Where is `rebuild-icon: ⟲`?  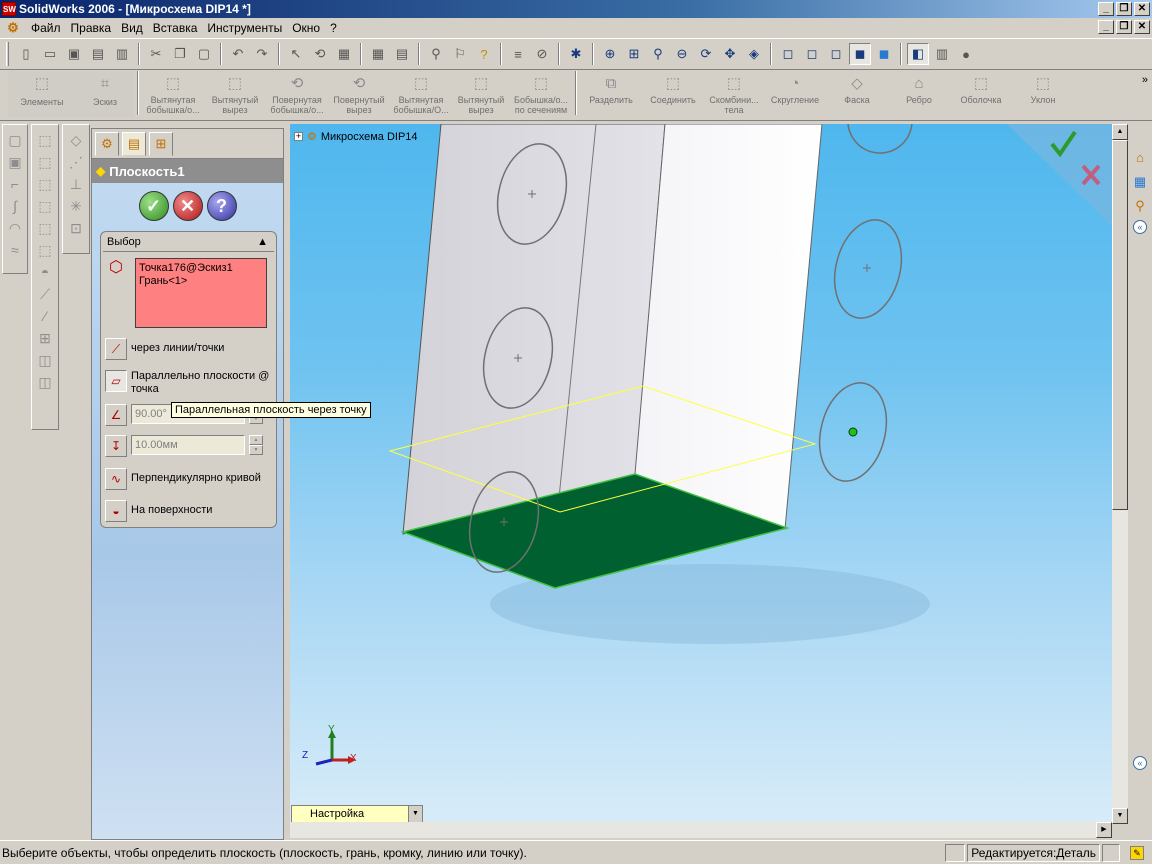
rebuild-icon: ⟲ is located at coordinates (320, 54).